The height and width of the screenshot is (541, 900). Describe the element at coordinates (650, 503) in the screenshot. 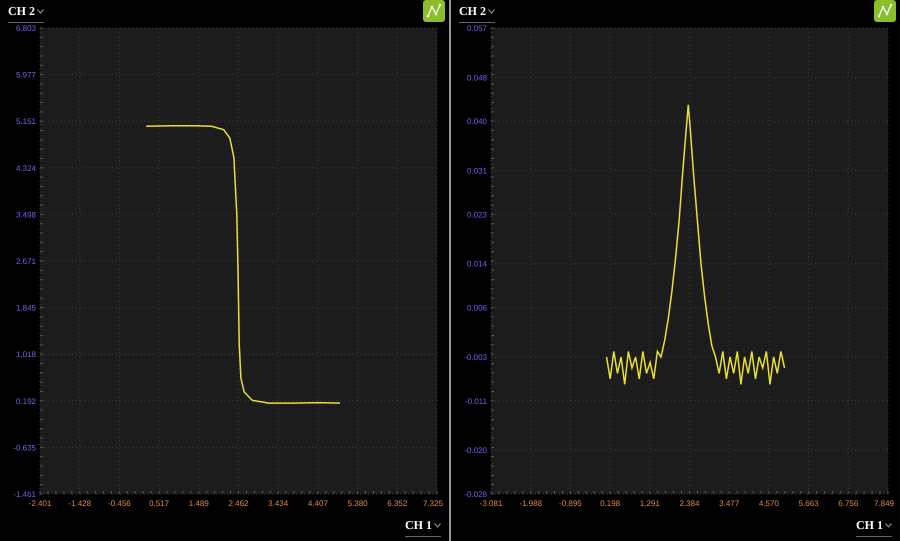

I see `x-tick-label: 1.291` at that location.